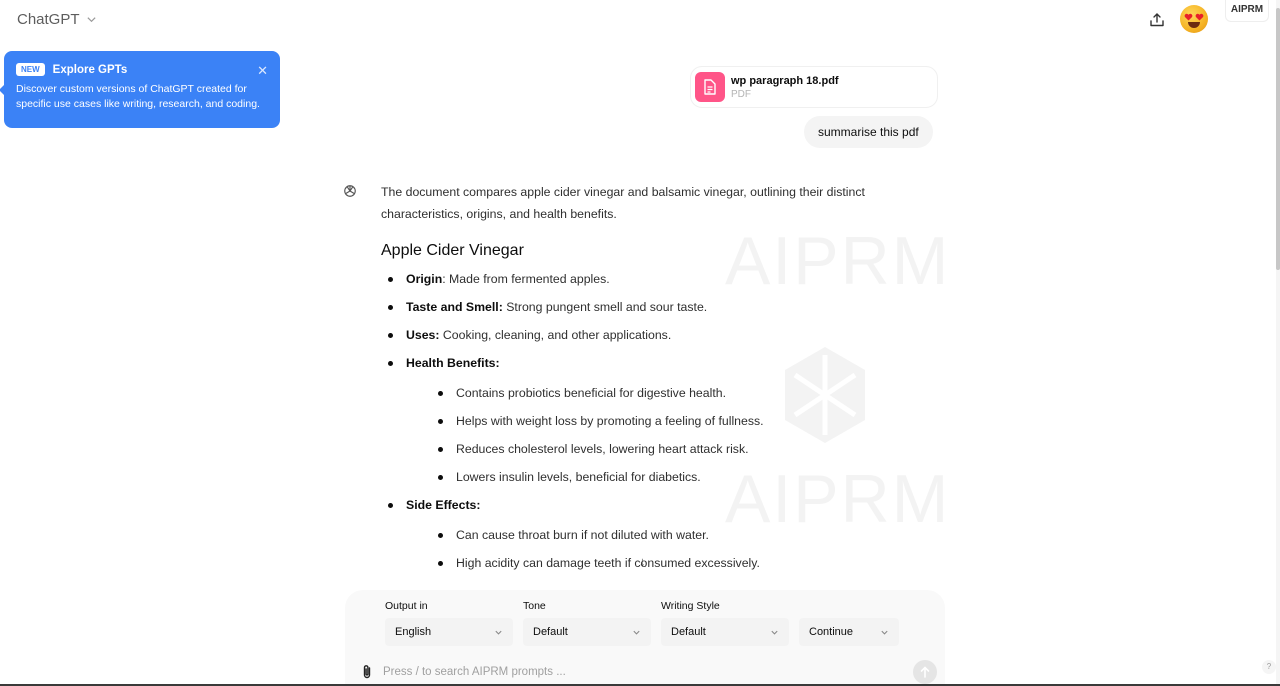  I want to click on item-label: Taste and Smell:, so click(454, 307).